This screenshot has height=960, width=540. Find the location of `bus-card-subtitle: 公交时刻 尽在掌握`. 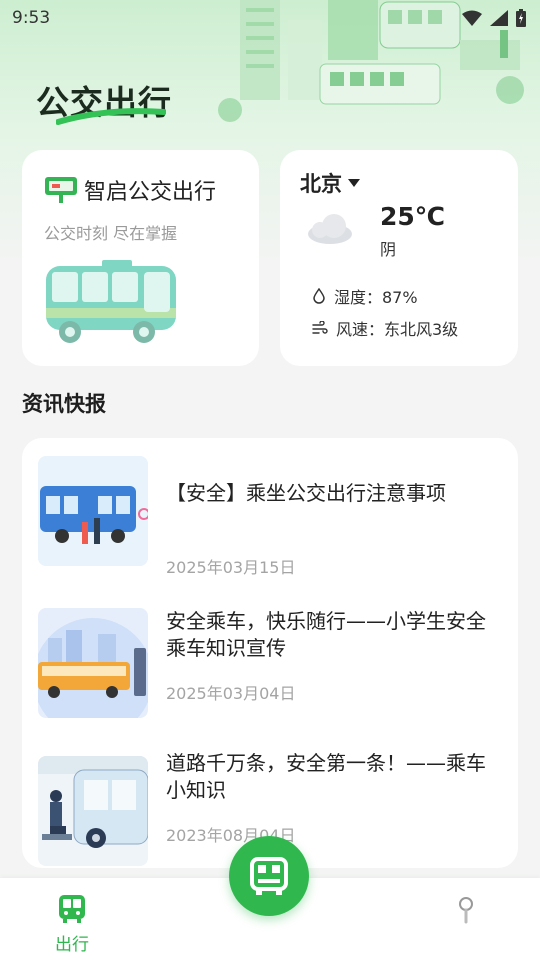

bus-card-subtitle: 公交时刻 尽在掌握 is located at coordinates (111, 233).